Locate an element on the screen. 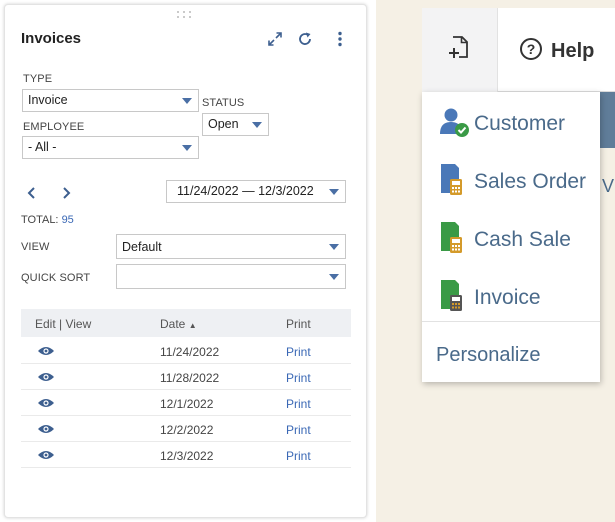  total-label: TOTAL: is located at coordinates (40, 220).